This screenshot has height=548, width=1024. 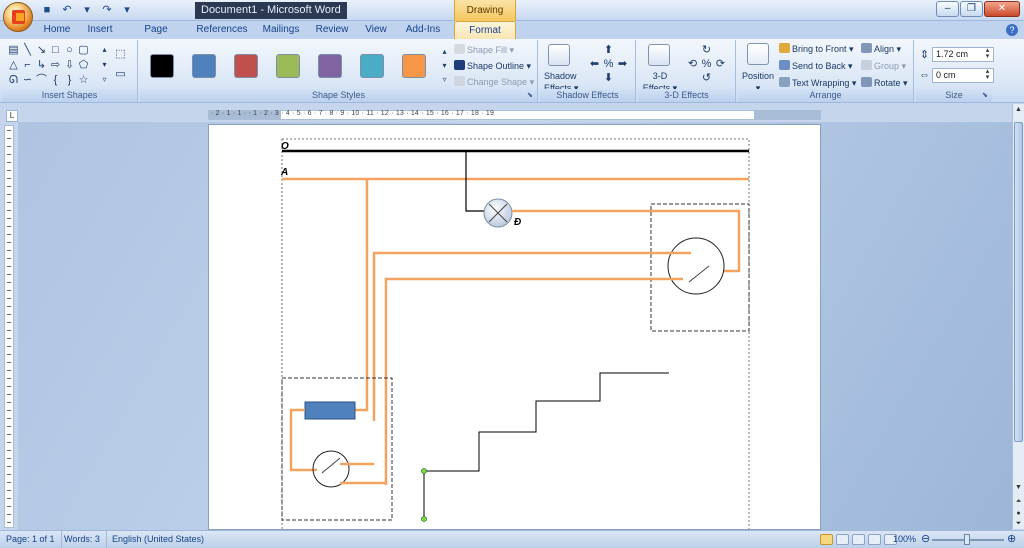 I want to click on minimize-button: –, so click(x=947, y=9).